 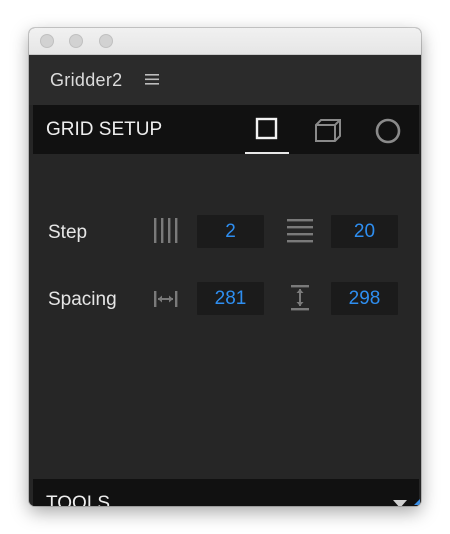 I want to click on triangle-down-icon, so click(x=400, y=502).